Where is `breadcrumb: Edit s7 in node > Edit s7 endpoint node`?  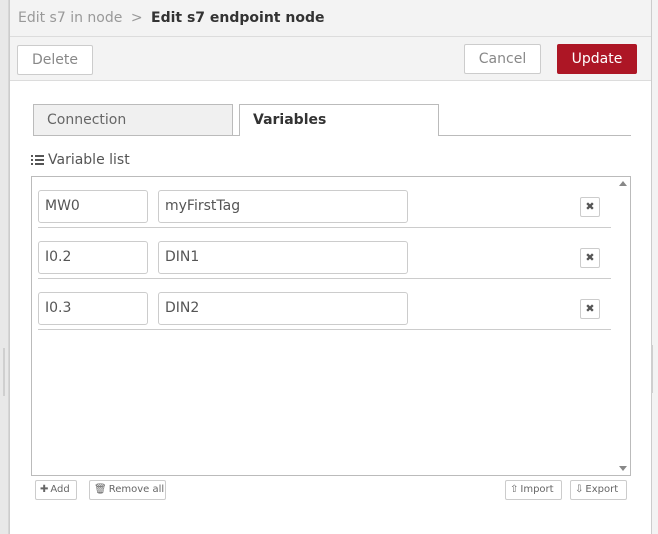
breadcrumb: Edit s7 in node > Edit s7 endpoint node is located at coordinates (330, 18).